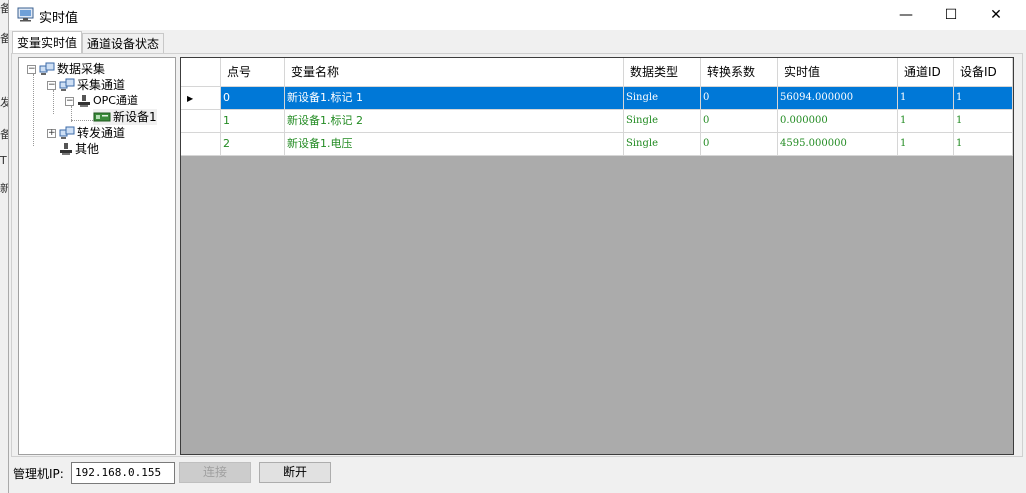 Image resolution: width=1026 pixels, height=493 pixels. Describe the element at coordinates (838, 72) in the screenshot. I see `column-header-realtime-value: 实时值` at that location.